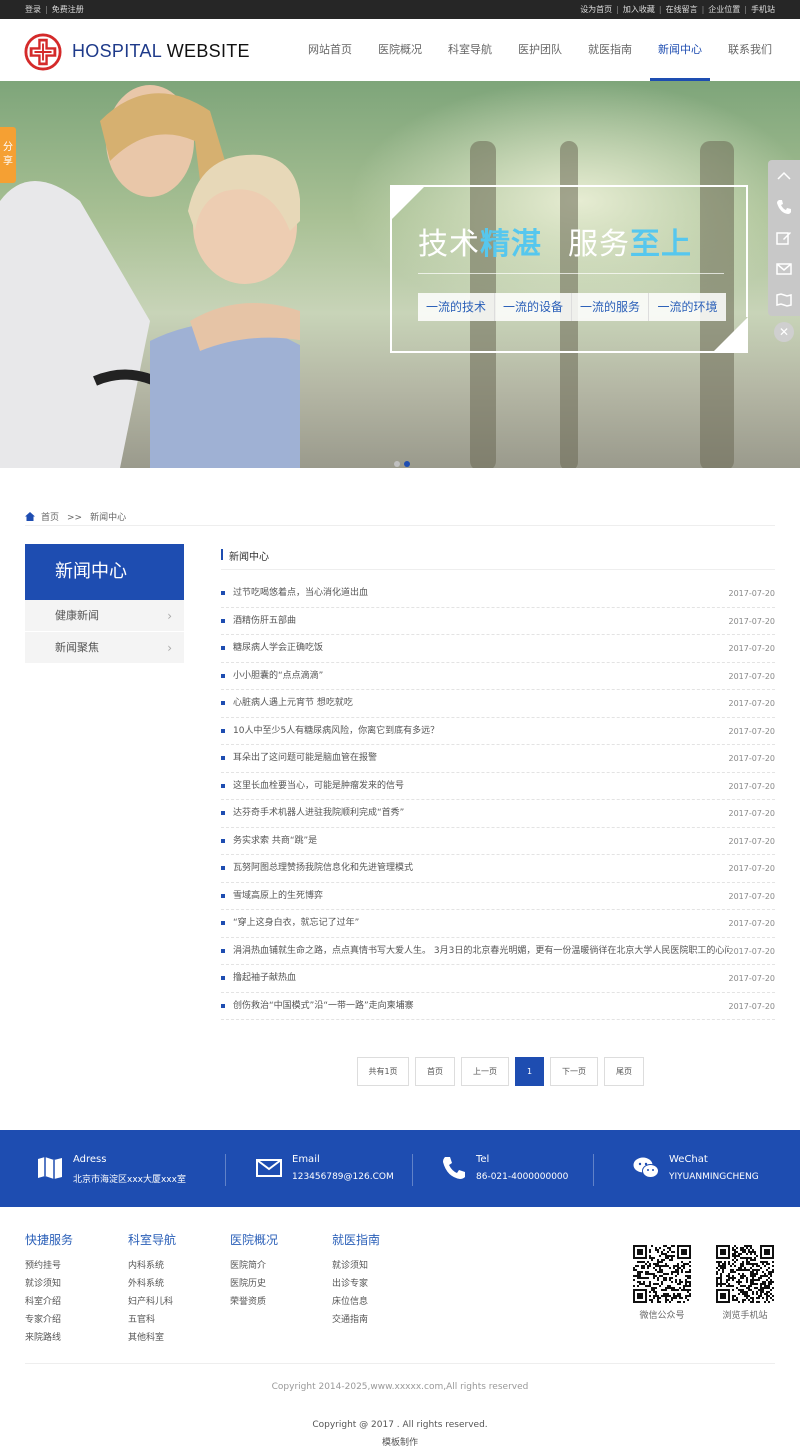 This screenshot has height=1456, width=800. I want to click on online-message-link: 在线留言, so click(682, 9).